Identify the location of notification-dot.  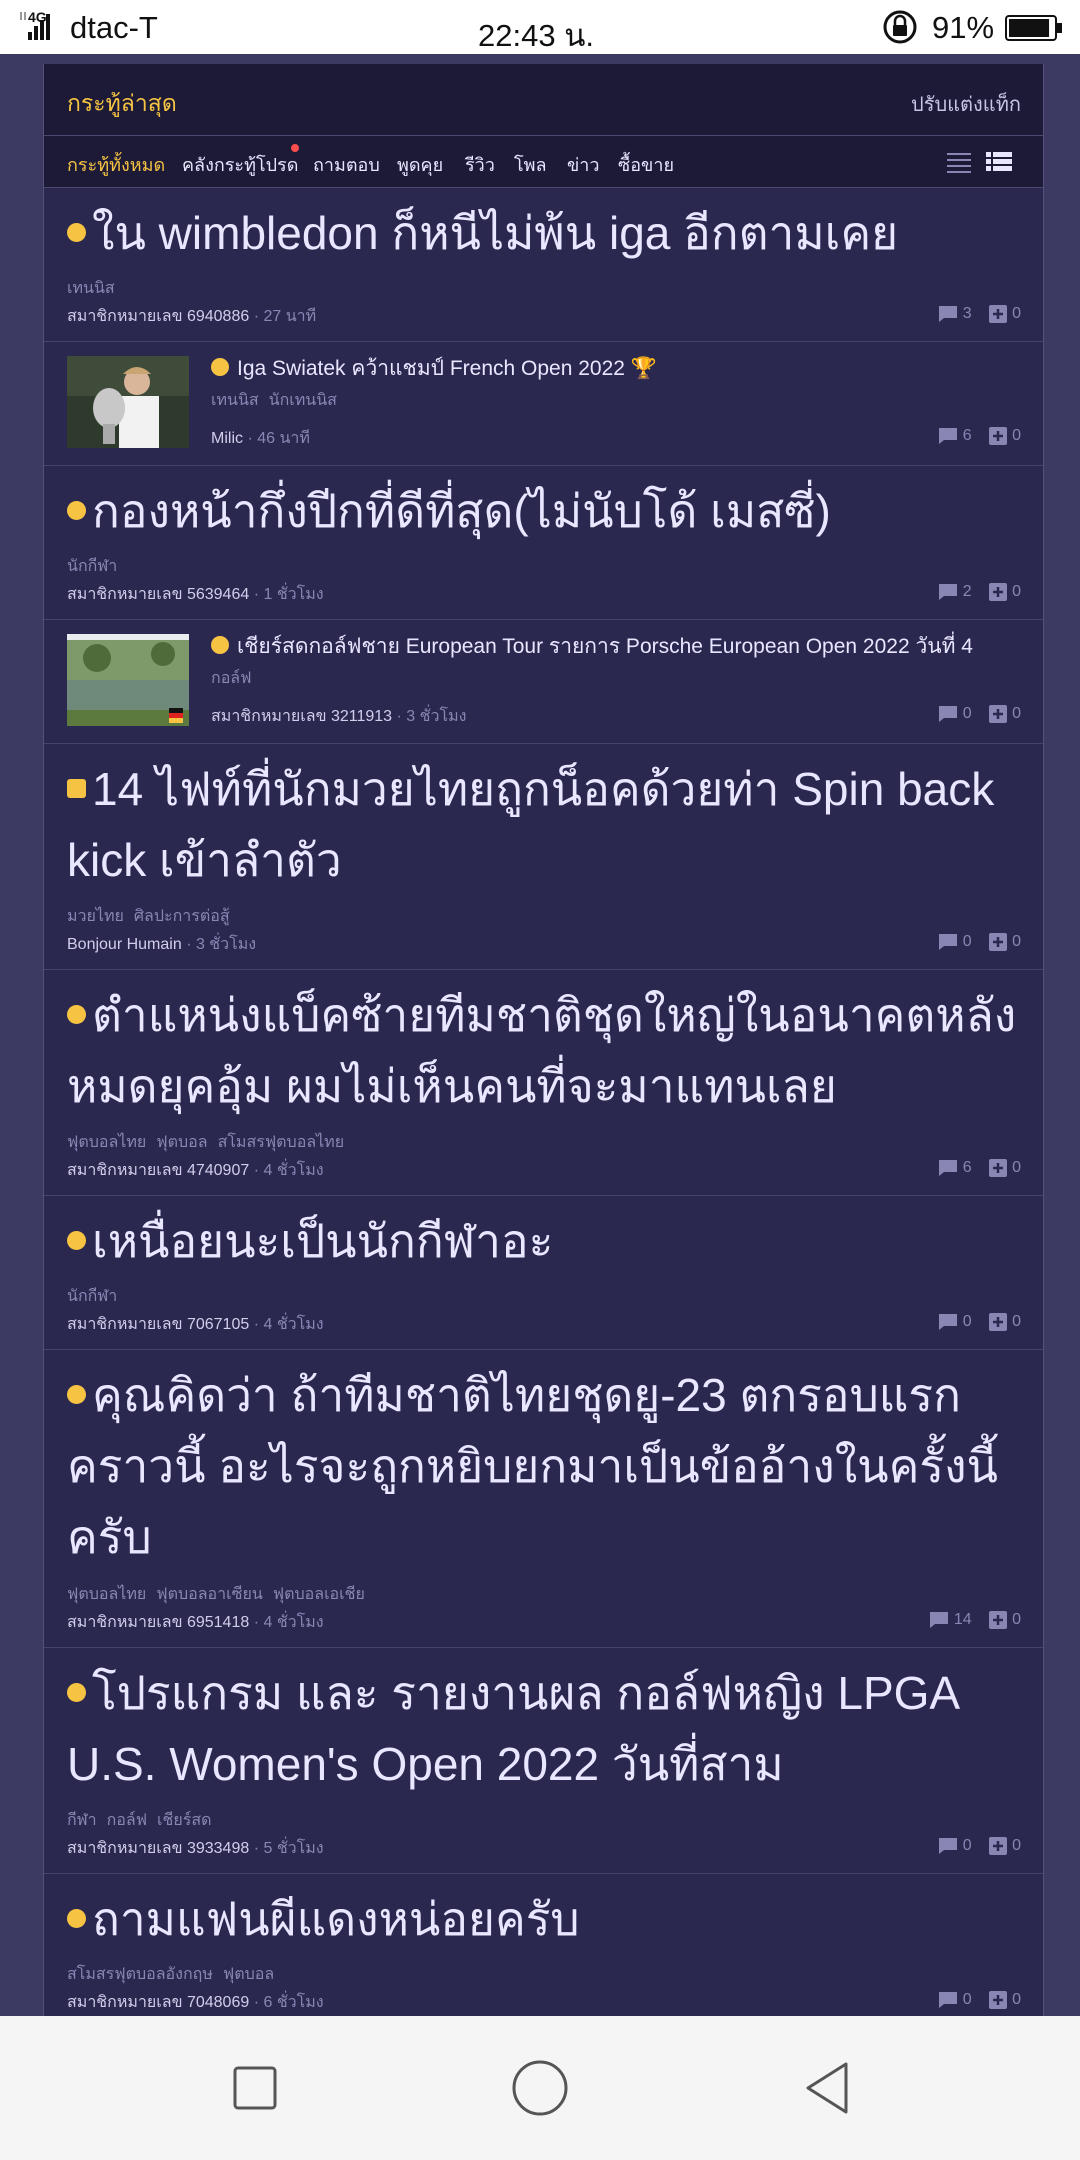
(295, 148).